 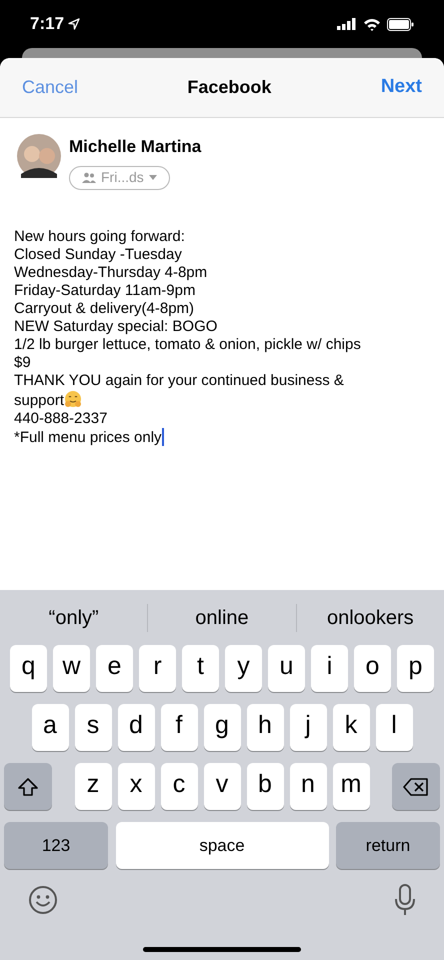 I want to click on backspace-icon, so click(x=416, y=786).